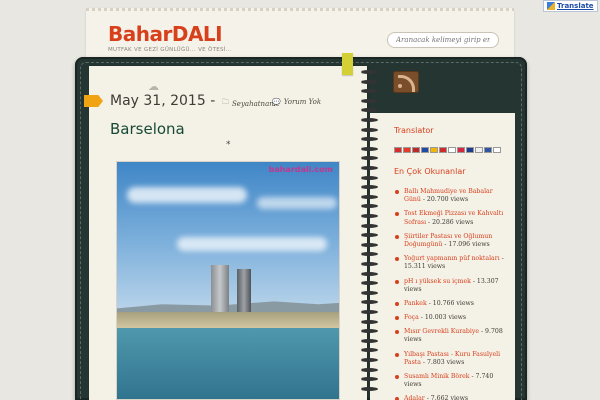 This screenshot has height=400, width=600. Describe the element at coordinates (225, 102) in the screenshot. I see `folder-icon: 🗀` at that location.